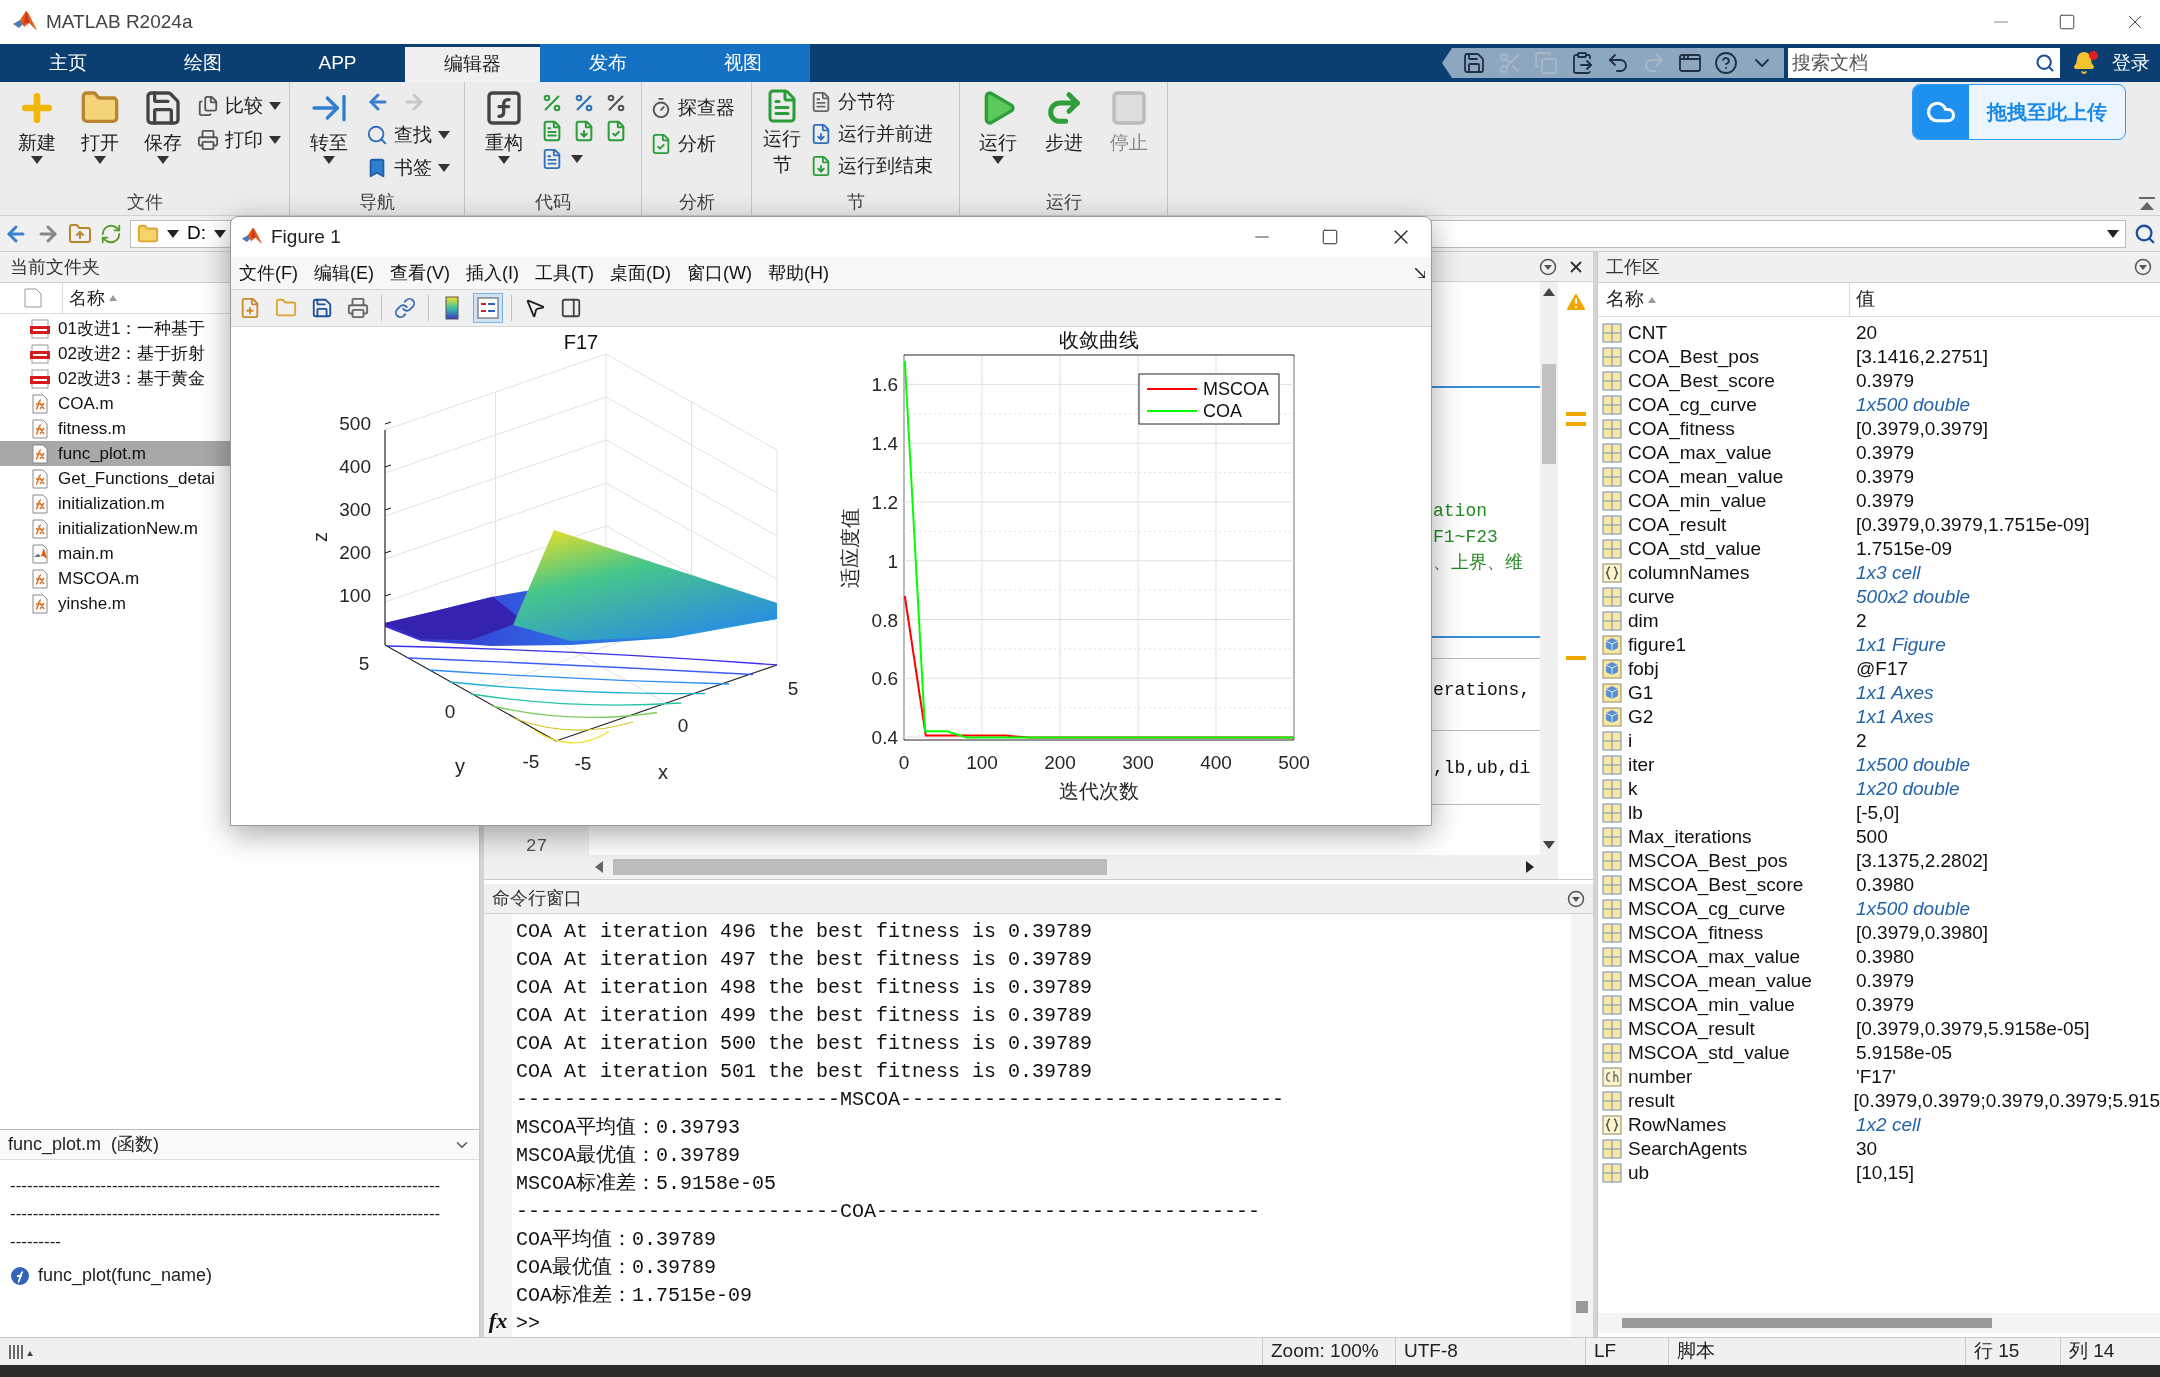 Image resolution: width=2160 pixels, height=1377 pixels. Describe the element at coordinates (1651, 596) in the screenshot. I see `variable-name: curve` at that location.